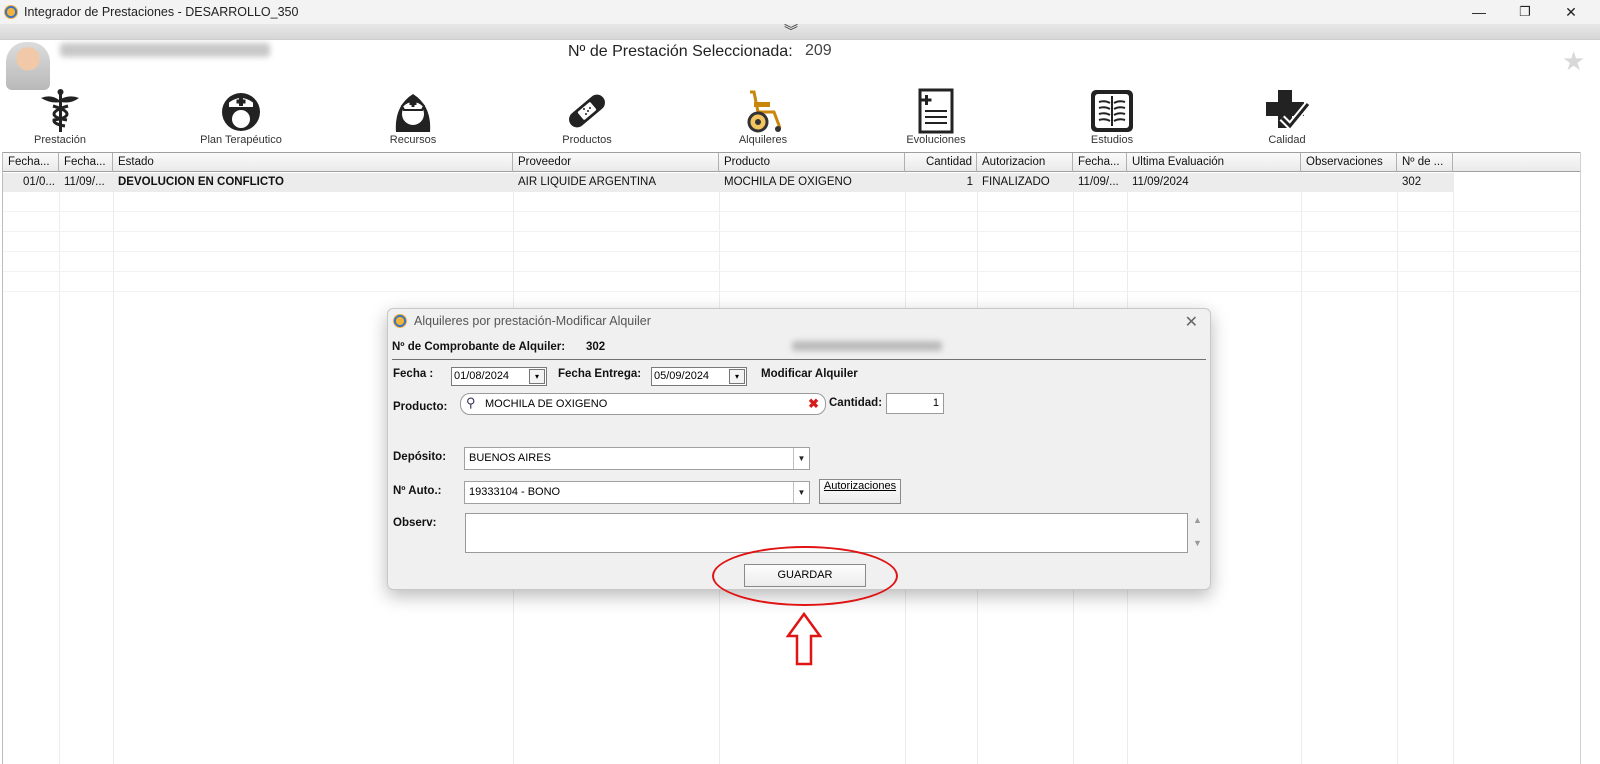 This screenshot has width=1600, height=764. Describe the element at coordinates (935, 403) in the screenshot. I see `cantidad-value: 1` at that location.